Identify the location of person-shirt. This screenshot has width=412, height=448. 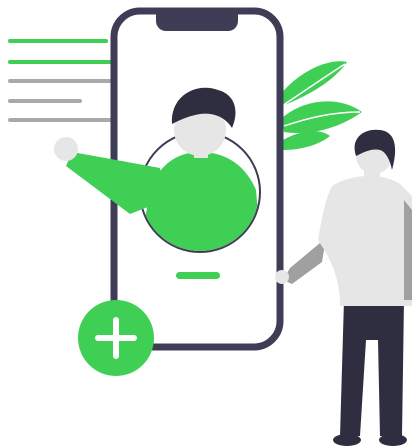
(365, 240).